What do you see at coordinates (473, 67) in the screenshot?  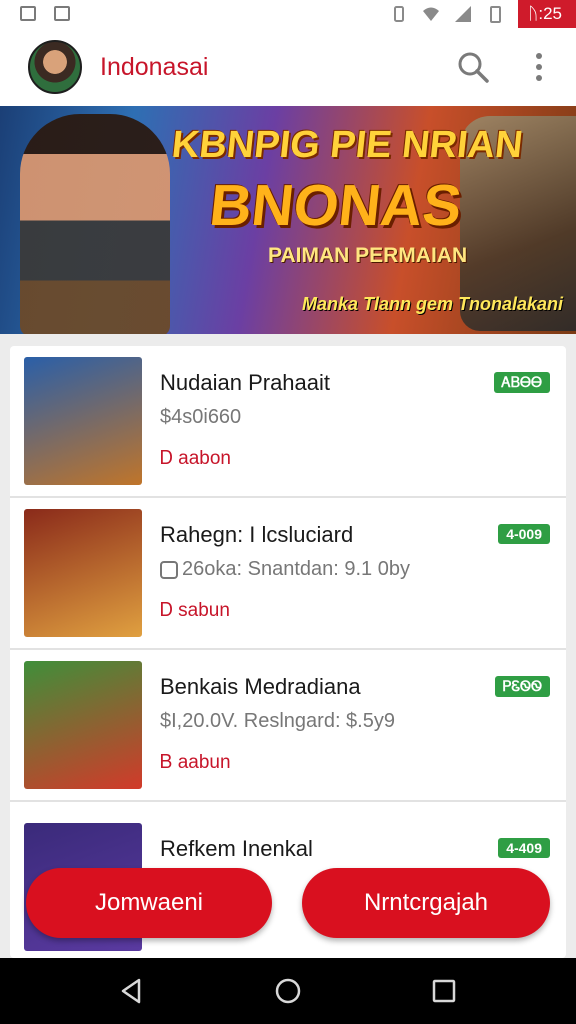 I see `search-icon` at bounding box center [473, 67].